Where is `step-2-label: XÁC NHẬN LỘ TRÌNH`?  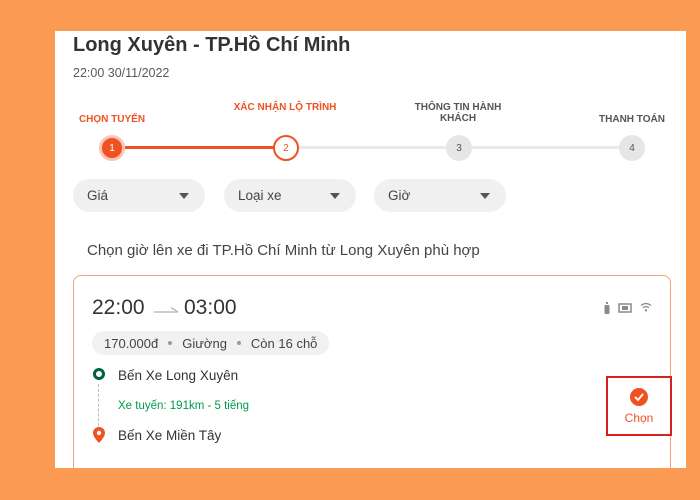
step-2-label: XÁC NHẬN LỘ TRÌNH is located at coordinates (285, 107).